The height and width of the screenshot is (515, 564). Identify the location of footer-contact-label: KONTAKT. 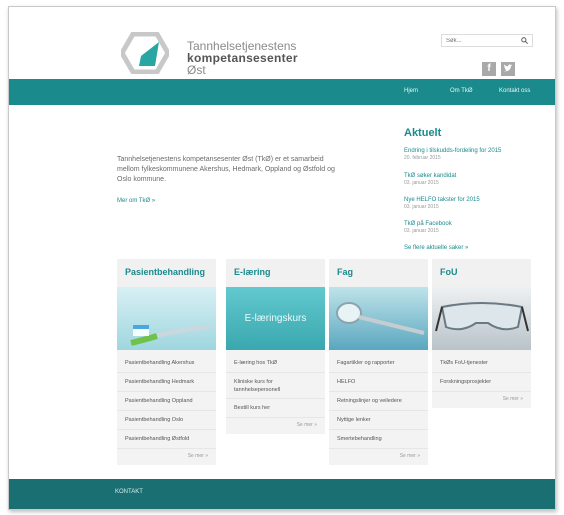
(129, 492).